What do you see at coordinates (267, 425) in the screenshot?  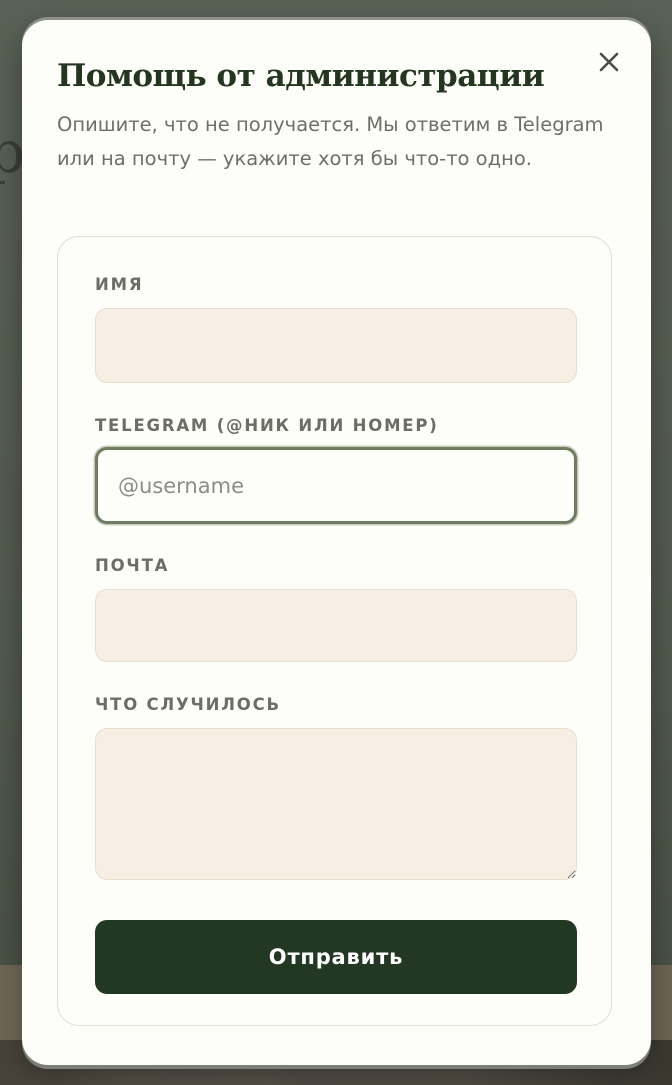 I see `telegram-label: TELEGRAM (@НИК ИЛИ НОМЕР)` at bounding box center [267, 425].